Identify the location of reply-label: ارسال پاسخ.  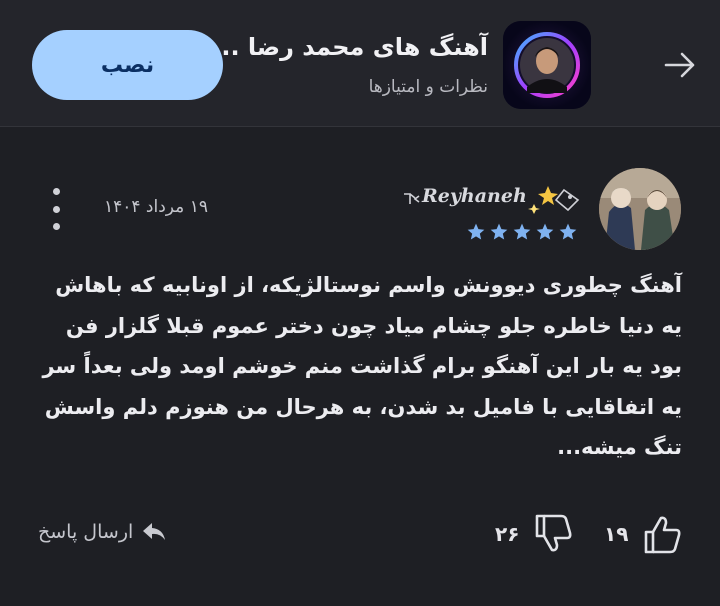
(86, 532).